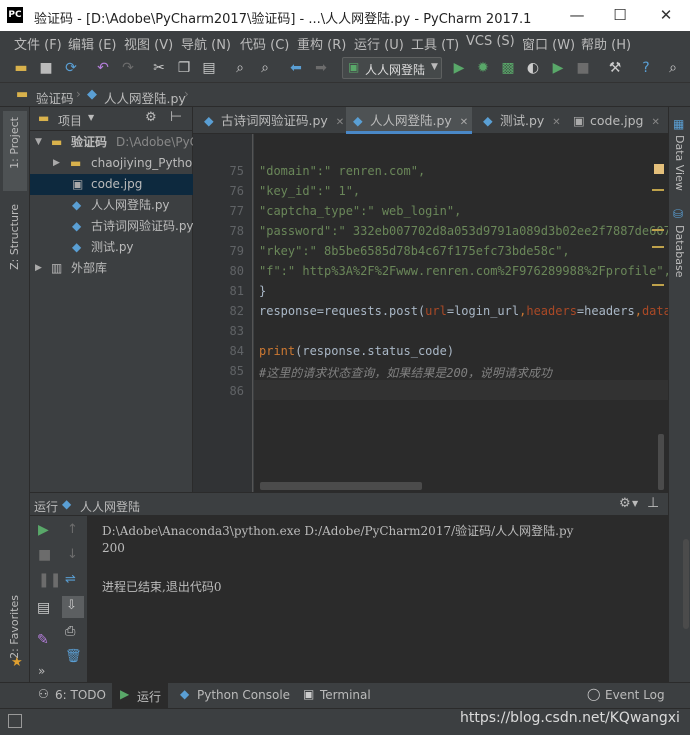 Image resolution: width=690 pixels, height=735 pixels. Describe the element at coordinates (666, 15) in the screenshot. I see `close-icon: ✕` at that location.